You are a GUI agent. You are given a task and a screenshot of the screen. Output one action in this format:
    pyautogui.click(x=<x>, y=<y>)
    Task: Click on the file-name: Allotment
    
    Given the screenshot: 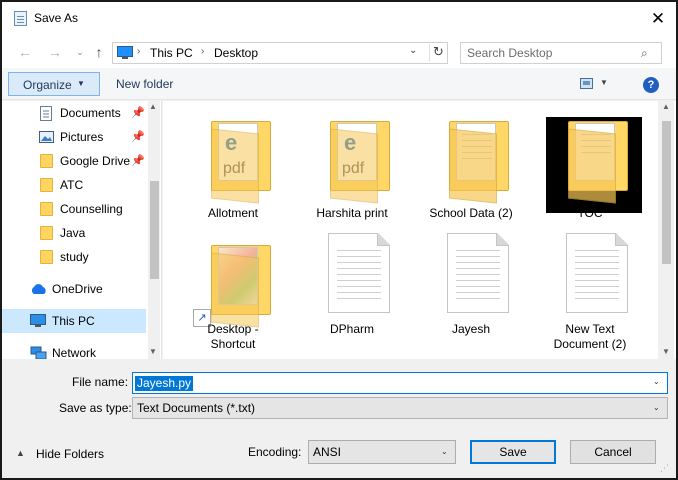 What is the action you would take?
    pyautogui.click(x=233, y=213)
    